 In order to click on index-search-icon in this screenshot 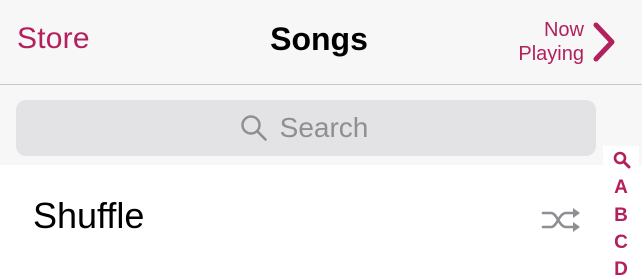, I will do `click(622, 160)`.